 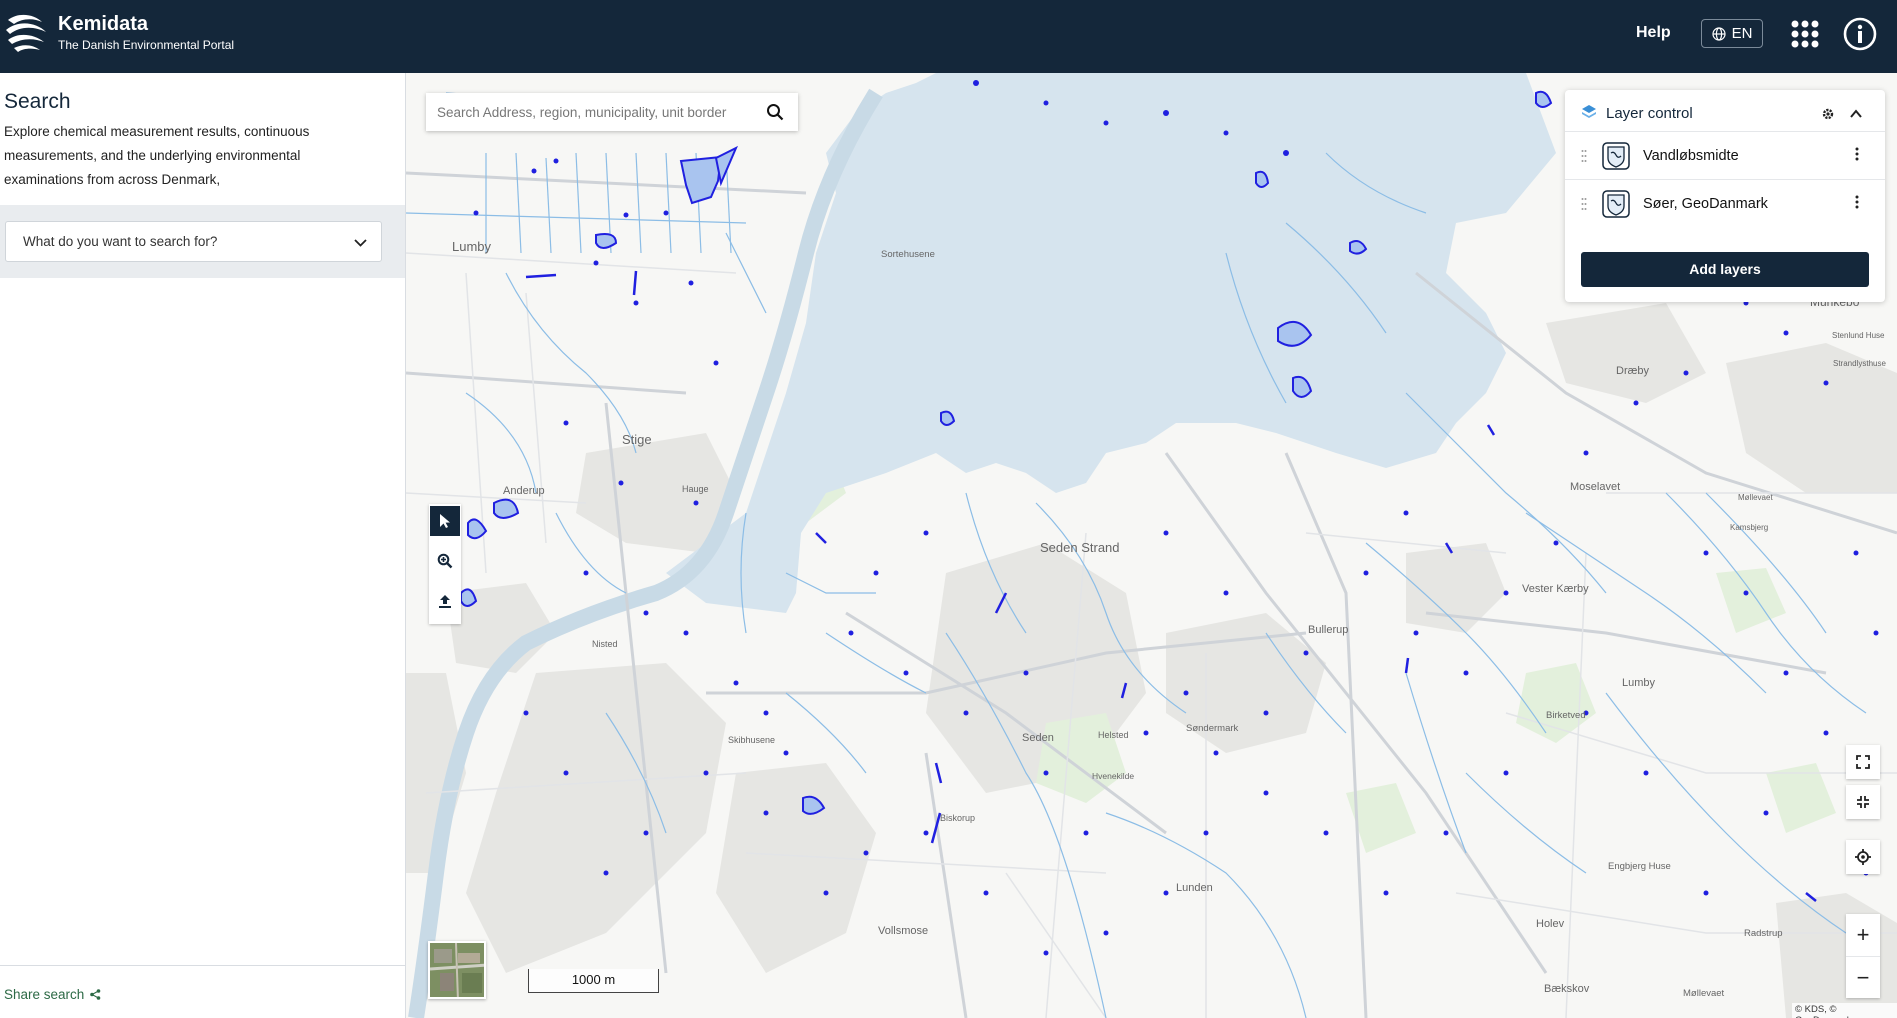 I want to click on place-label: Birketved, so click(x=1566, y=715).